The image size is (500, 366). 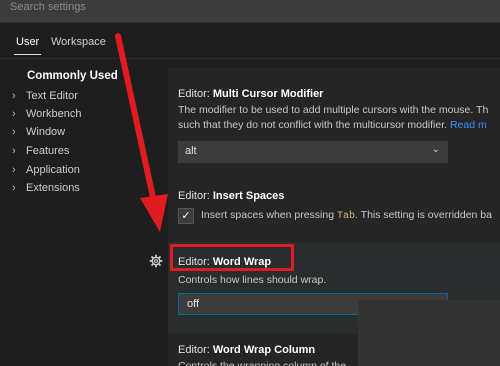 I want to click on setting-name: Multi Cursor Modifier, so click(x=268, y=94).